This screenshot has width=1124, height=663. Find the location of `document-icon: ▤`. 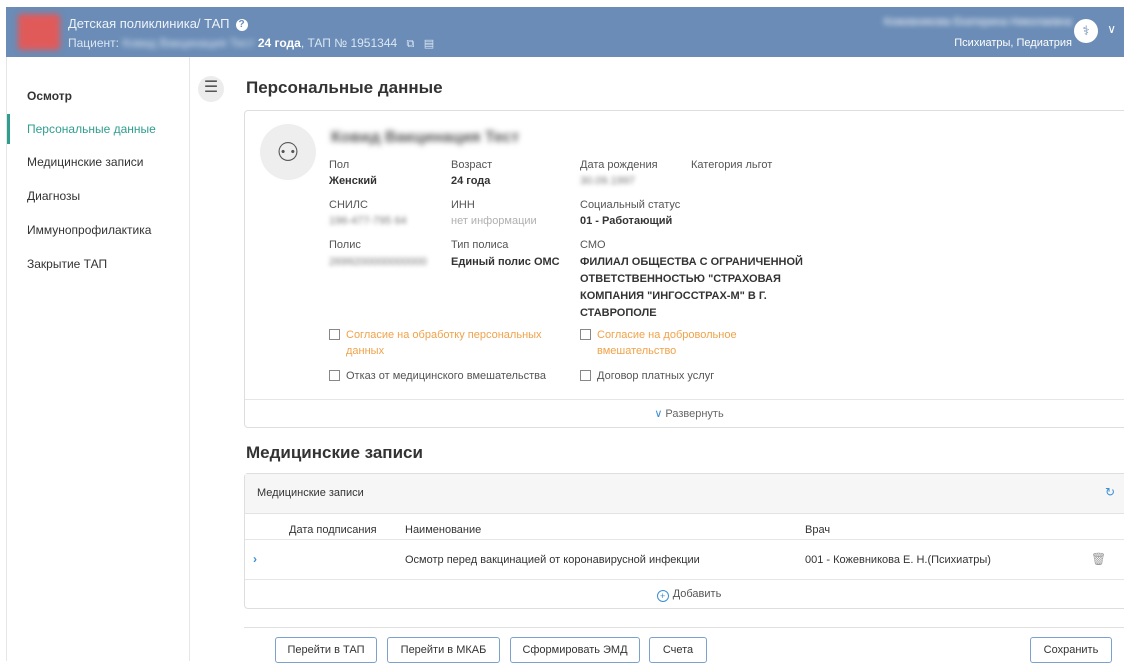

document-icon: ▤ is located at coordinates (429, 43).